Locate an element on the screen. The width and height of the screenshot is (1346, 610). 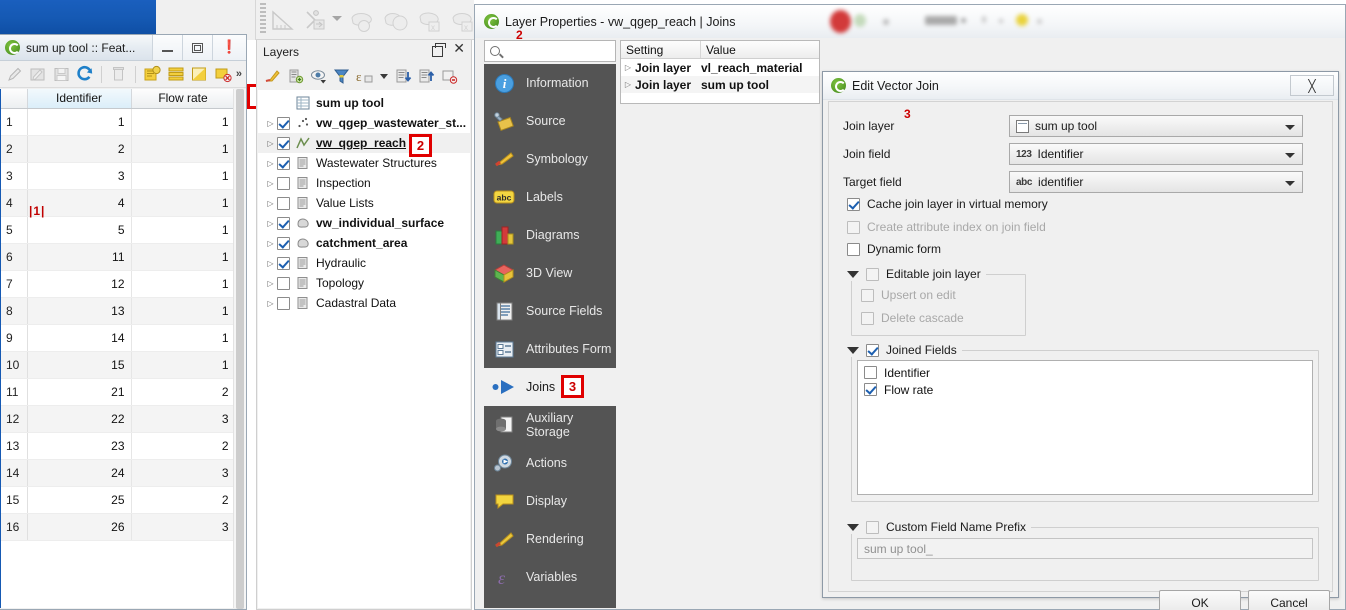
toolbar-drag-handle is located at coordinates (263, 19).